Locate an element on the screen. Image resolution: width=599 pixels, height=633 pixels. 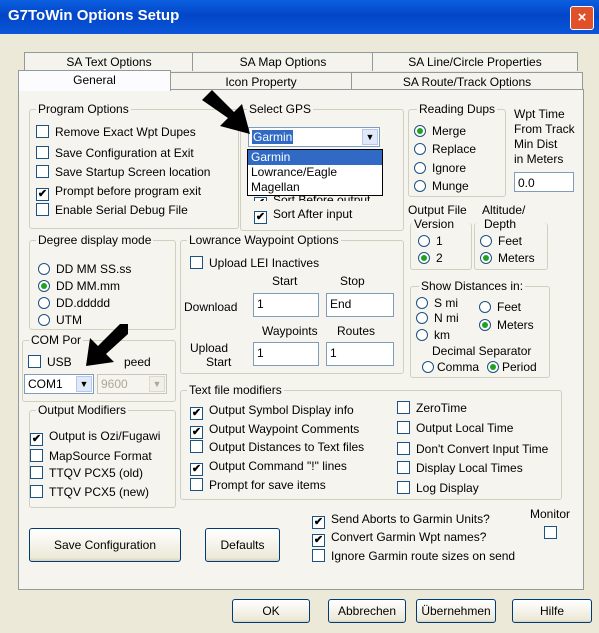
distance-meters-radio: Meters is located at coordinates (506, 325).